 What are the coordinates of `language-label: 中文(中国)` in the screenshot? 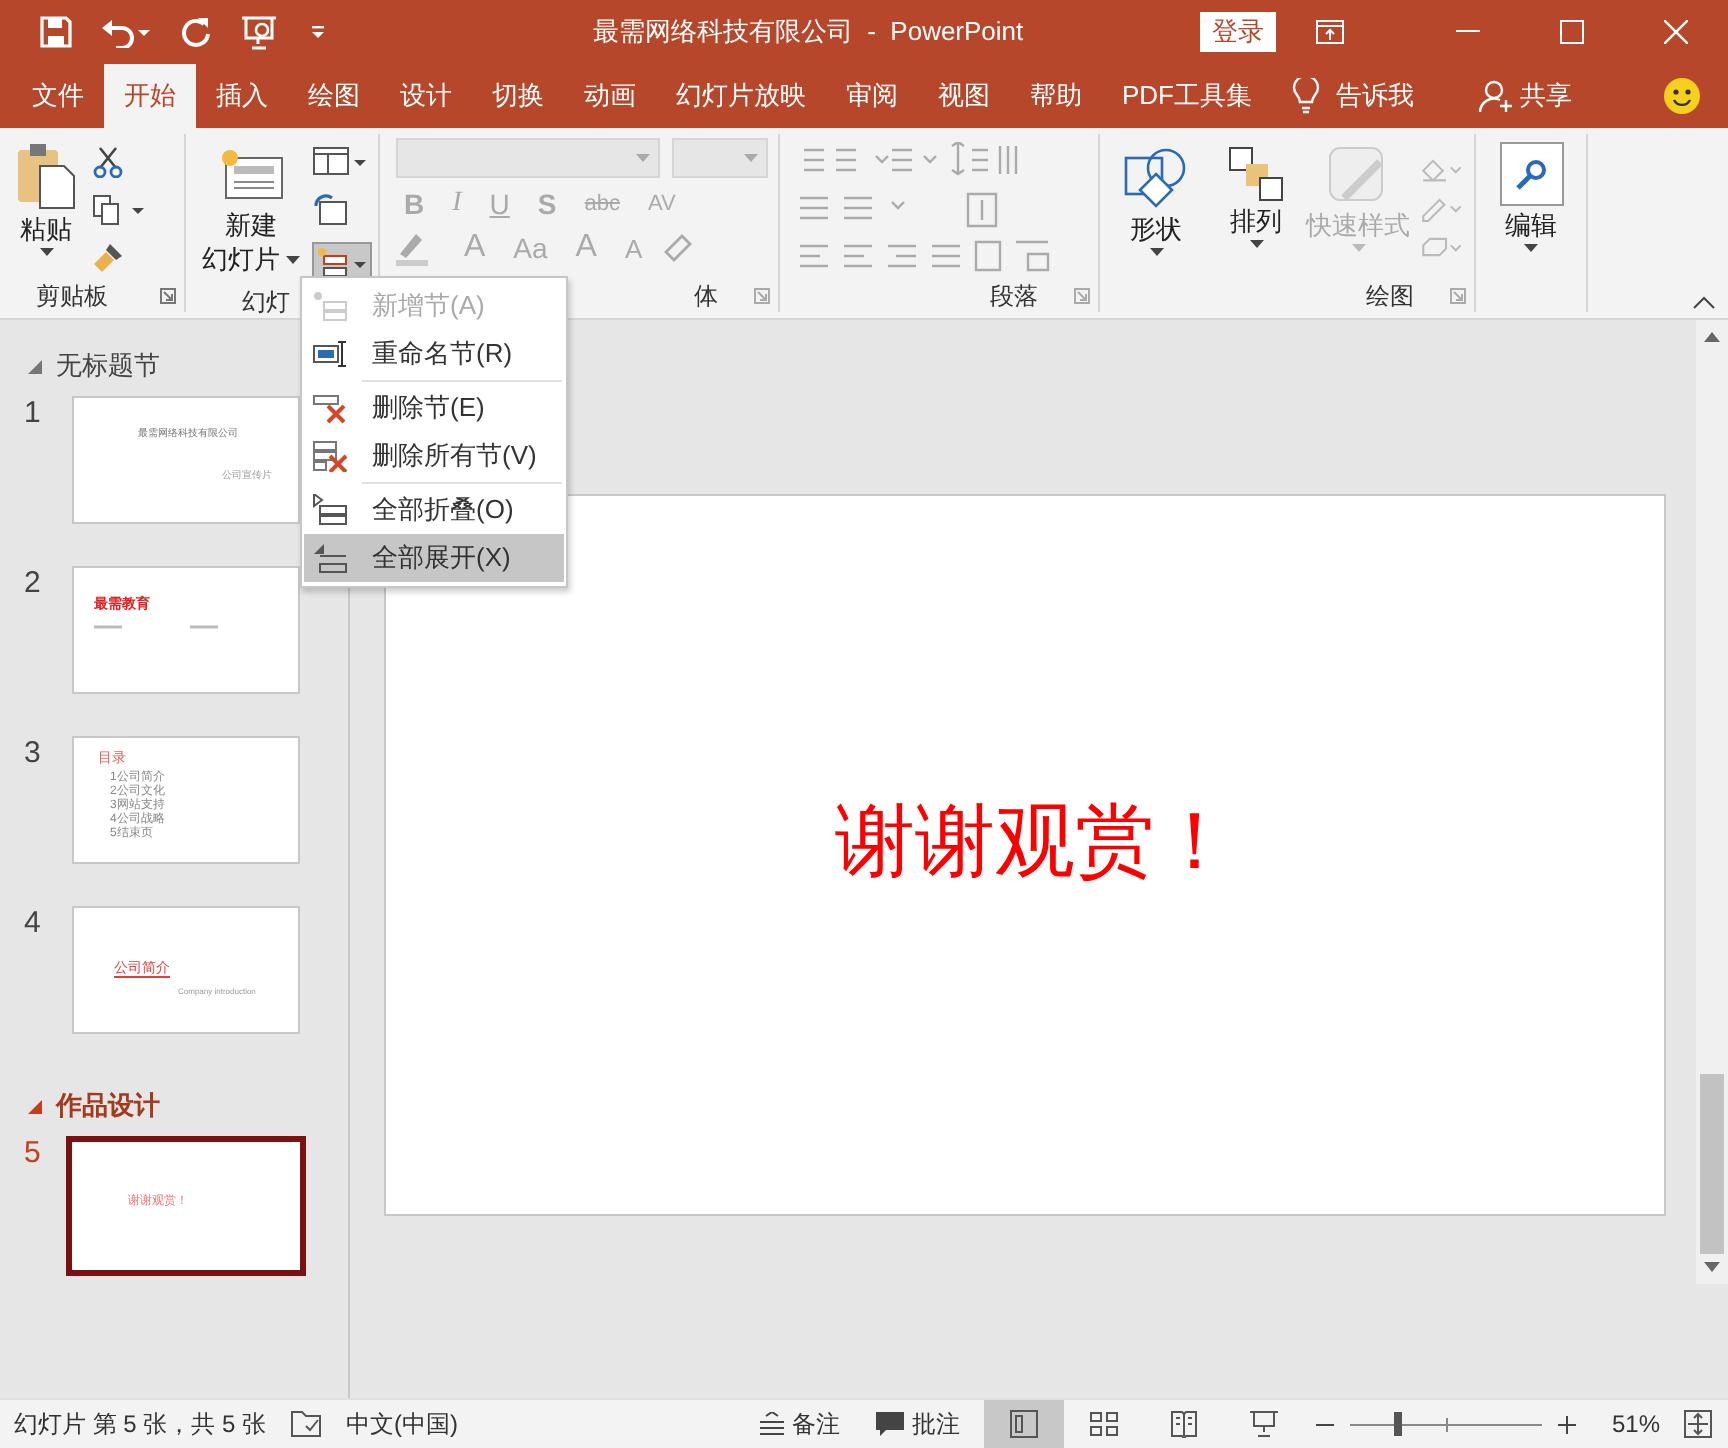 It's located at (402, 1424).